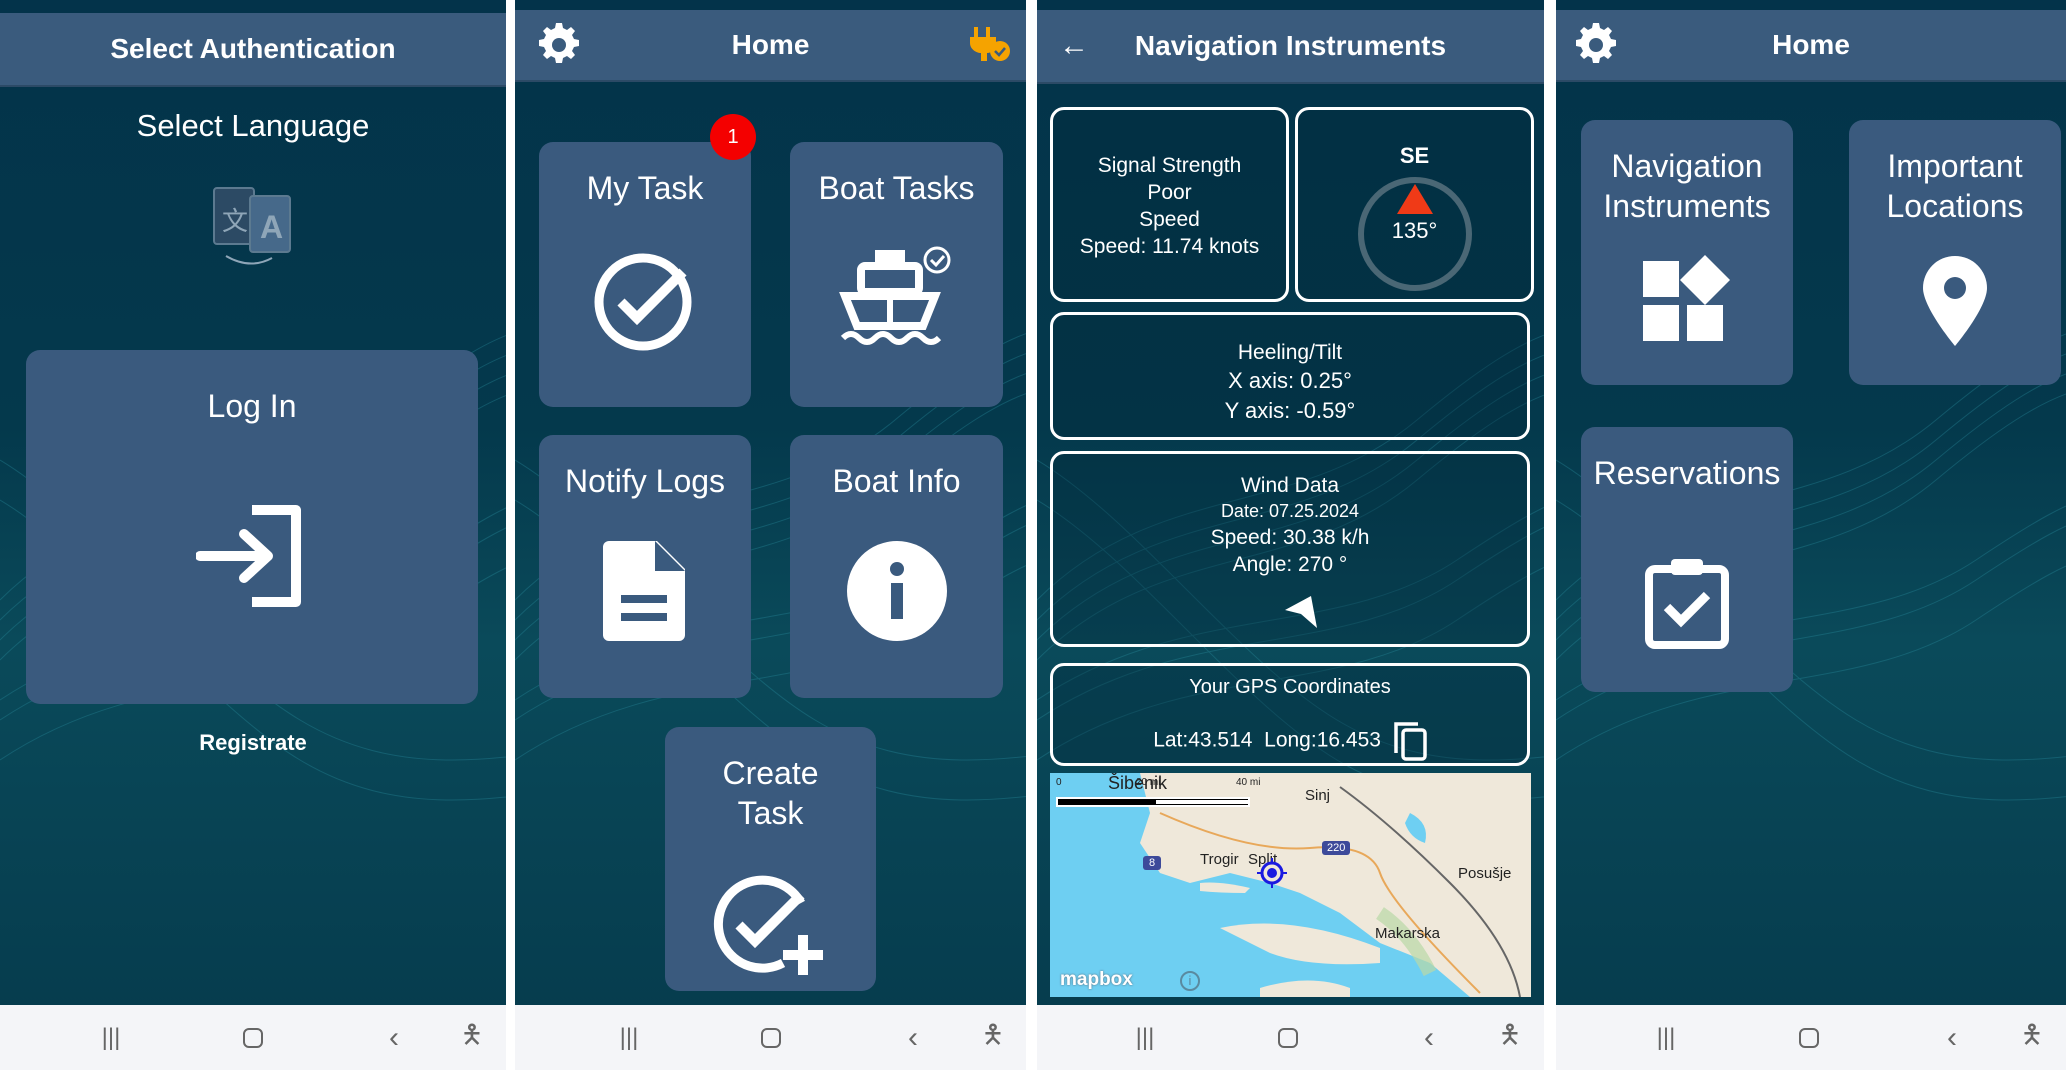  Describe the element at coordinates (1290, 485) in the screenshot. I see `wind-title: Wind Data` at that location.